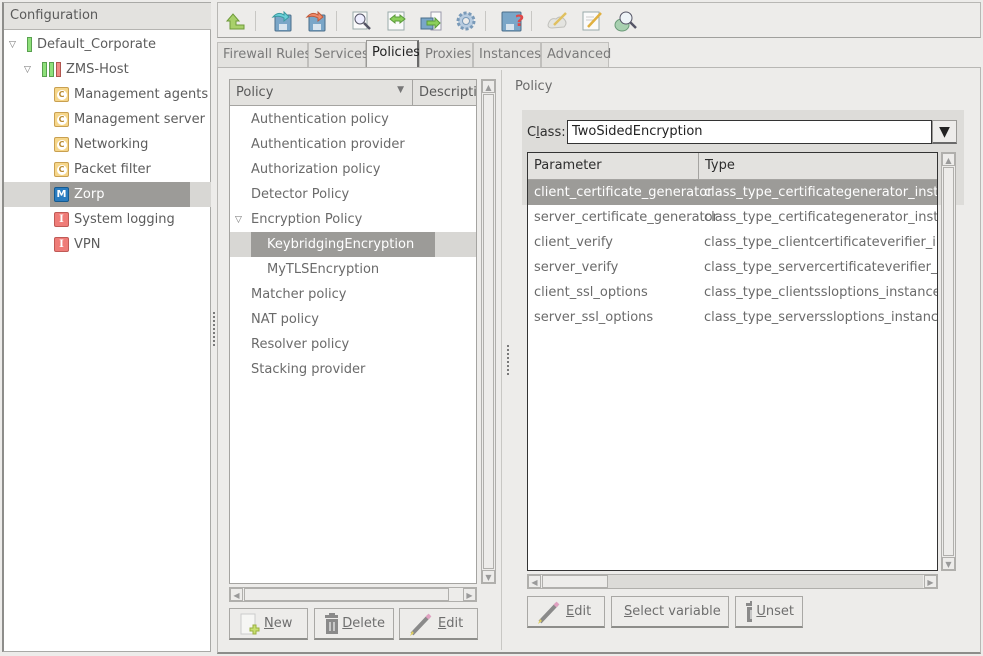  Describe the element at coordinates (264, 54) in the screenshot. I see `tab-firewall-rules: Firewall Rules` at that location.